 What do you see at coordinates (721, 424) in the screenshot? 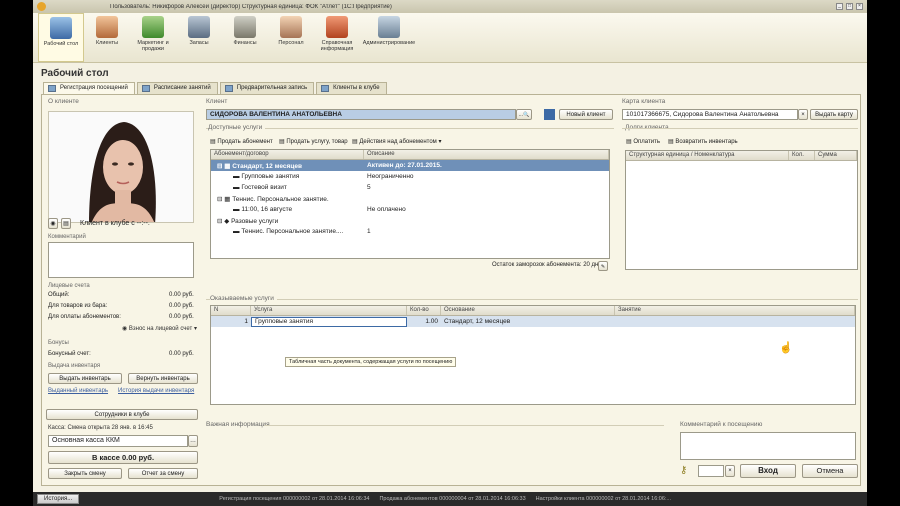
I see `visit-comment-title: Комментарий к посещению` at bounding box center [721, 424].